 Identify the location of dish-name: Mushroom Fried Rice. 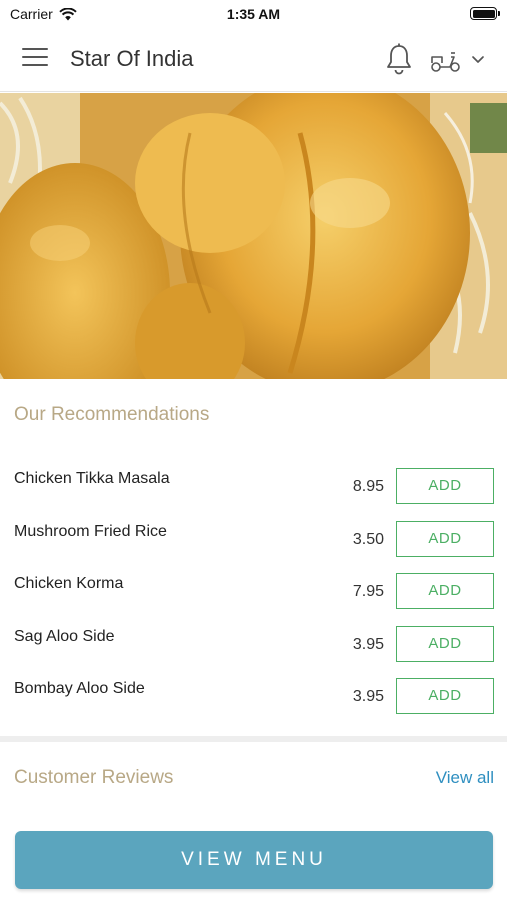
(90, 531).